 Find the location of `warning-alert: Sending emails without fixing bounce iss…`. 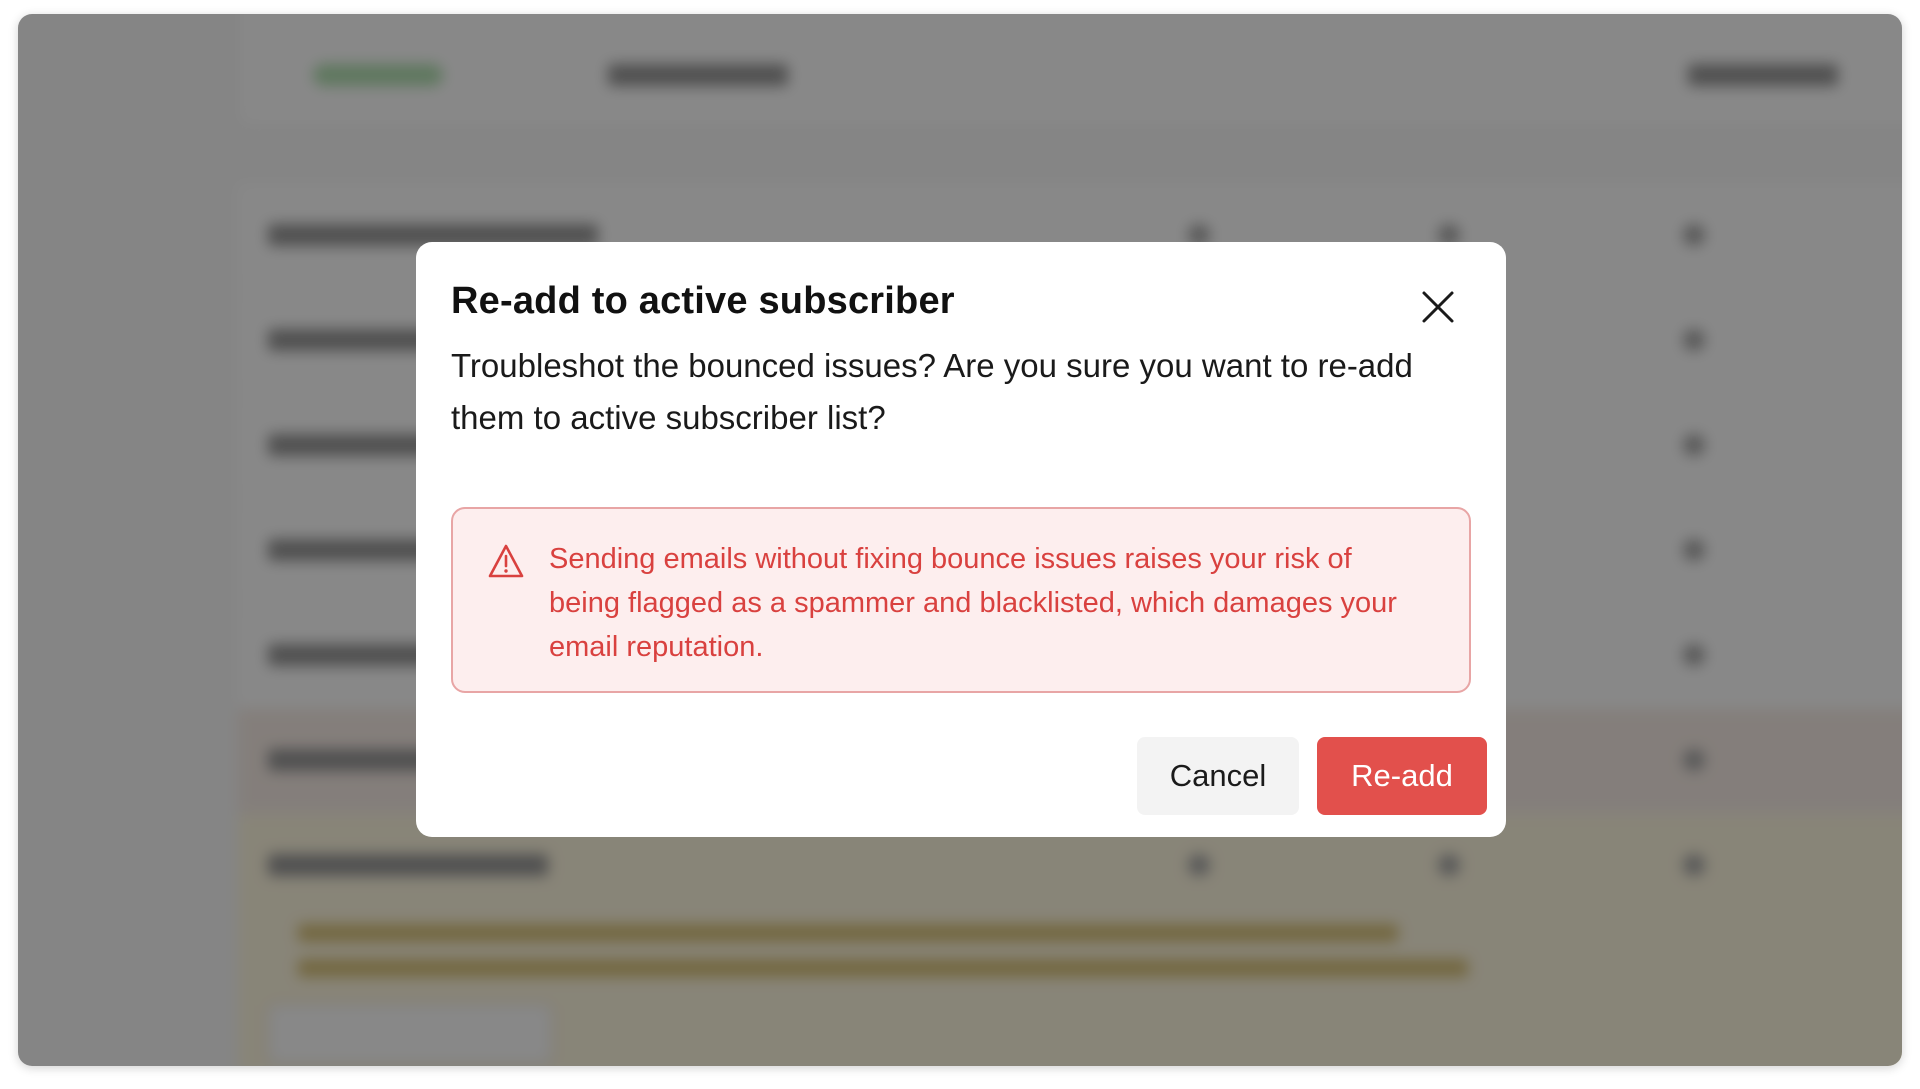

warning-alert: Sending emails without fixing bounce iss… is located at coordinates (961, 600).